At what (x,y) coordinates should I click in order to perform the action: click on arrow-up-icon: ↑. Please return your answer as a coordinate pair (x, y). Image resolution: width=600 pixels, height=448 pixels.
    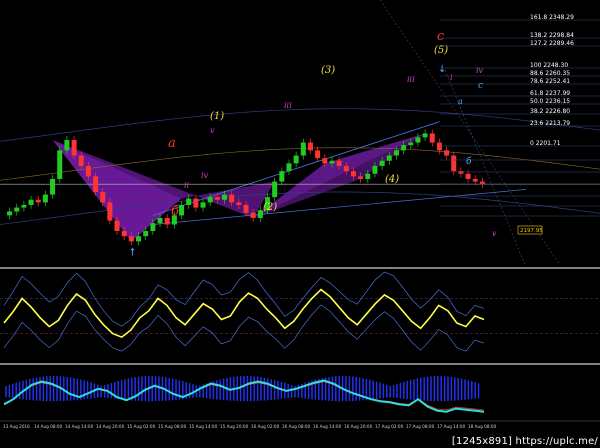
    Looking at the image, I should click on (132, 252).